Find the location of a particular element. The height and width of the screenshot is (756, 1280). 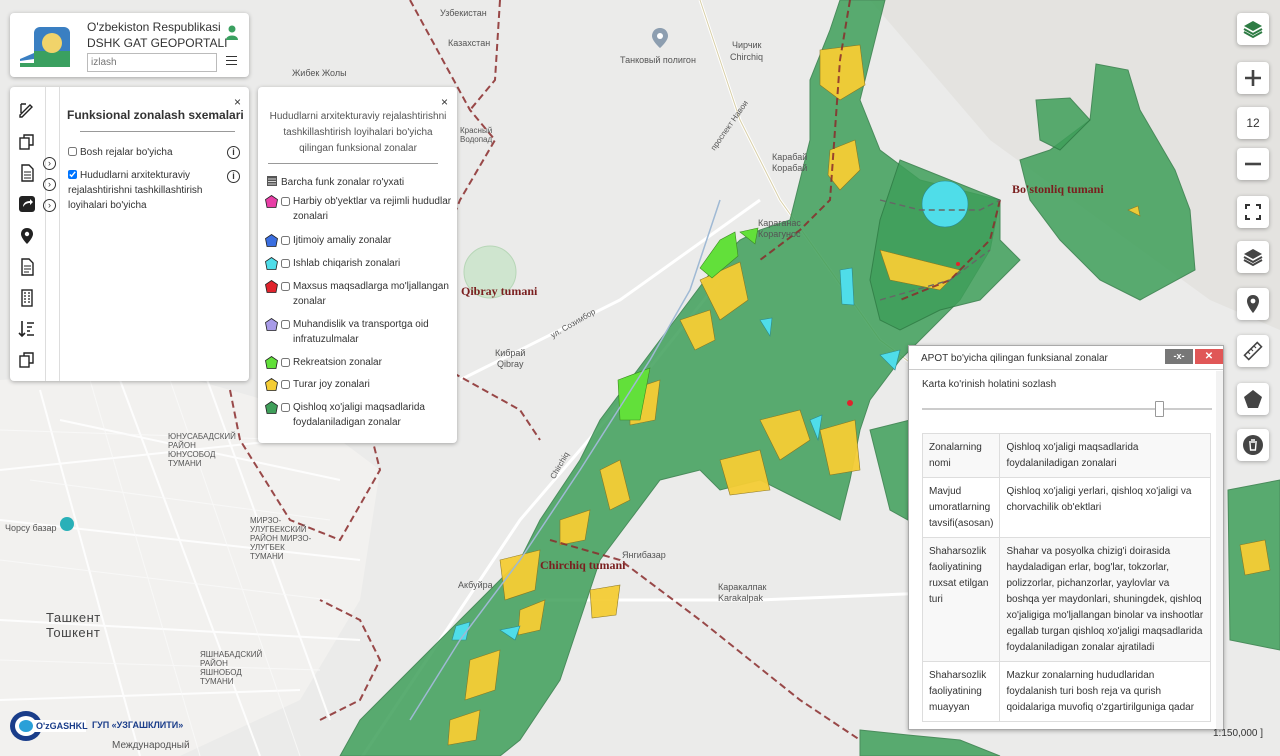

scale-indicator: 1:150,000 ] is located at coordinates (1238, 733).